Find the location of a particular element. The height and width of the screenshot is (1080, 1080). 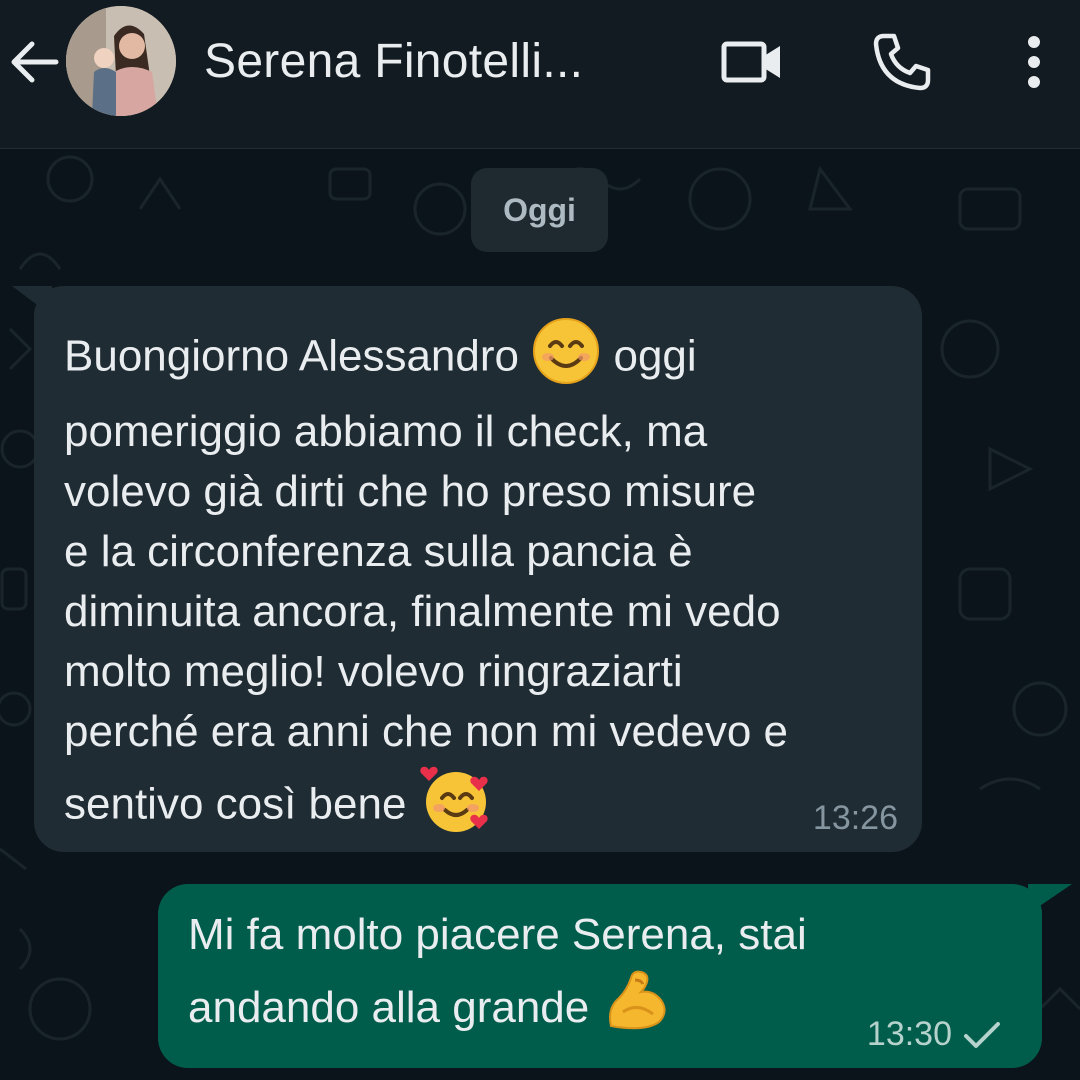

message-line: volevo già dirti che ho preso misure is located at coordinates (410, 491).